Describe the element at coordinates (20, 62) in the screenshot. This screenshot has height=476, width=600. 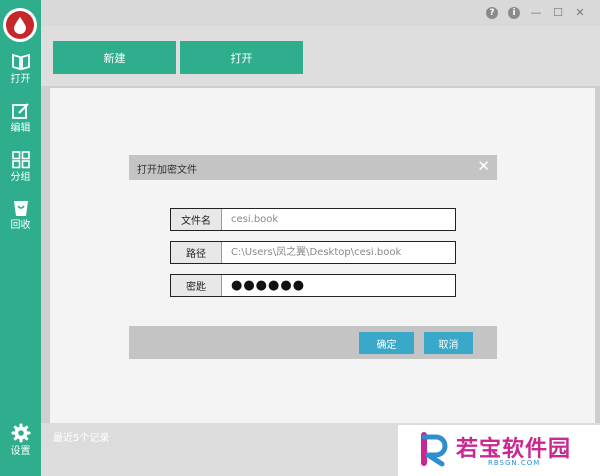
I see `book-open-icon` at that location.